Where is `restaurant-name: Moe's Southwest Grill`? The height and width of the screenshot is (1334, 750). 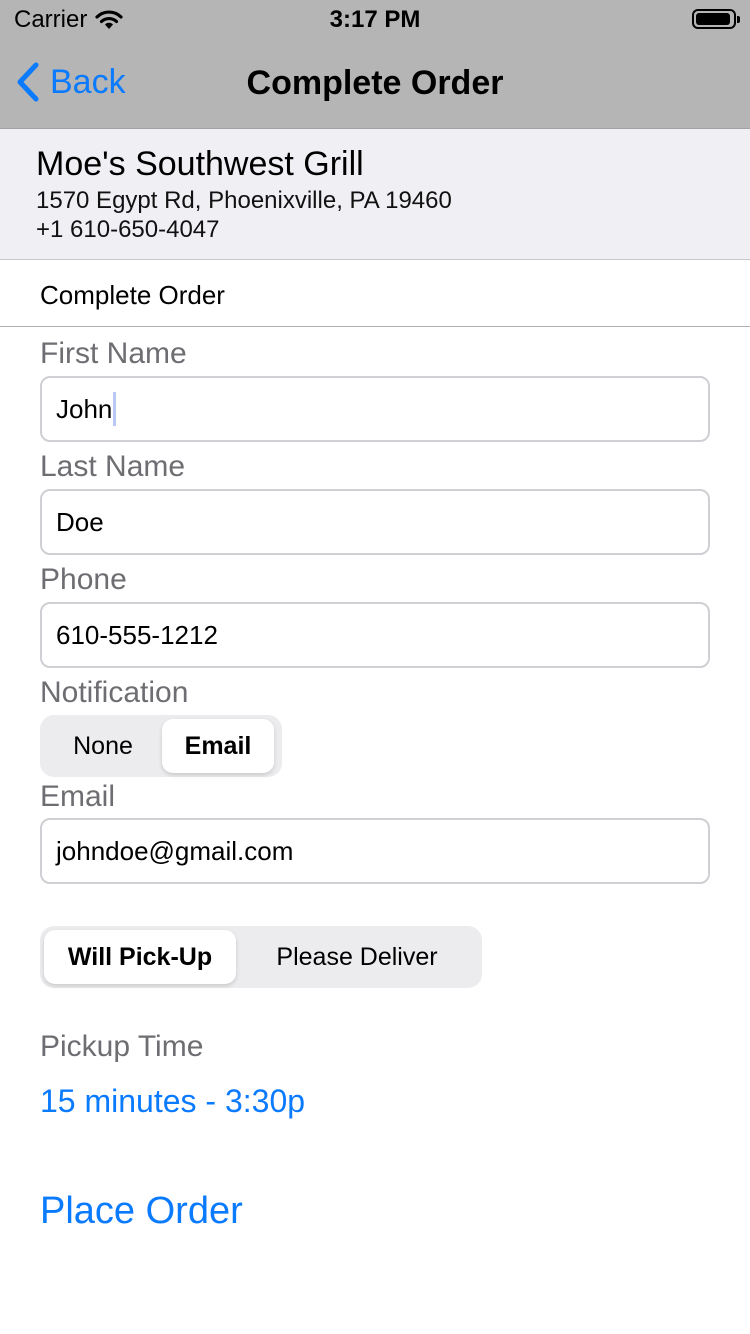 restaurant-name: Moe's Southwest Grill is located at coordinates (200, 164).